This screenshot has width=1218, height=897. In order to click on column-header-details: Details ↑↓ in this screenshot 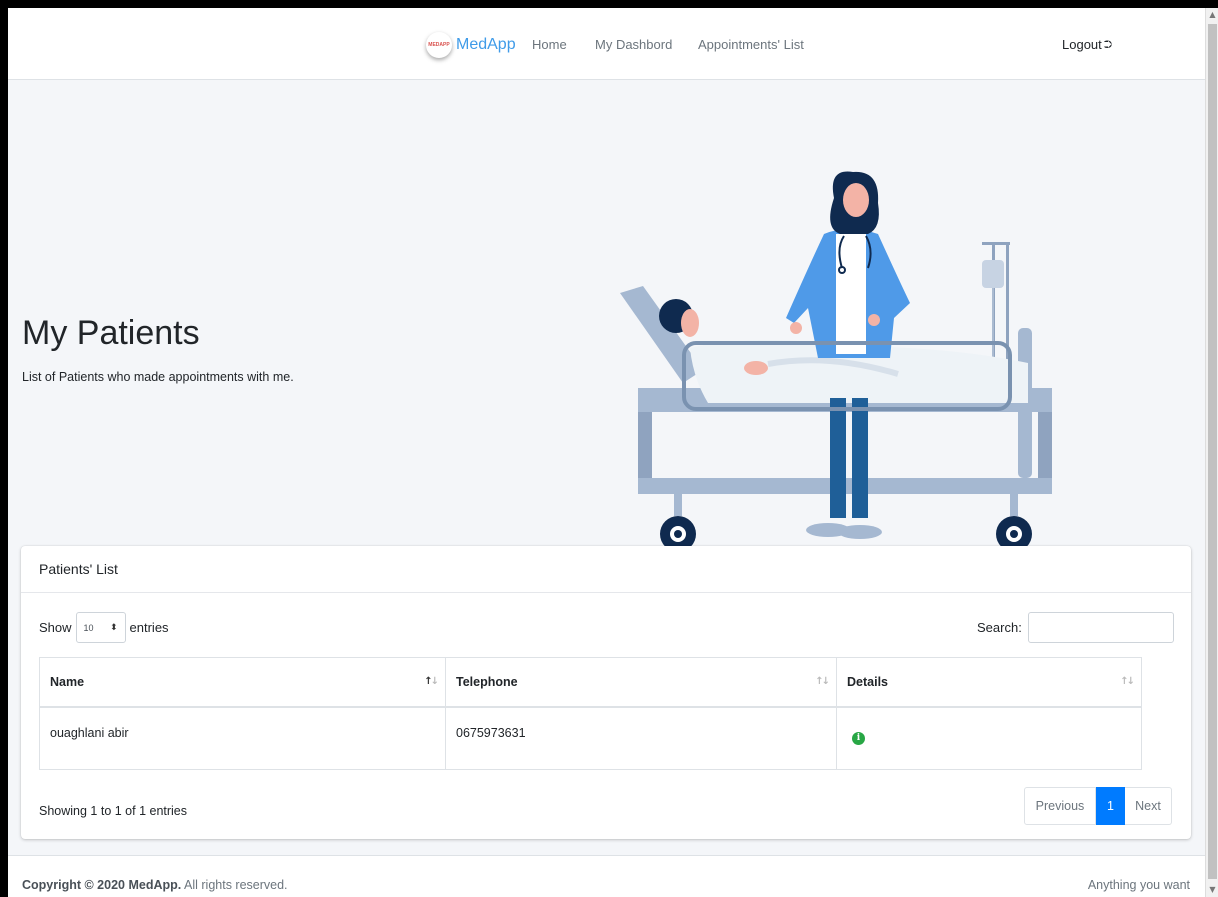, I will do `click(989, 682)`.